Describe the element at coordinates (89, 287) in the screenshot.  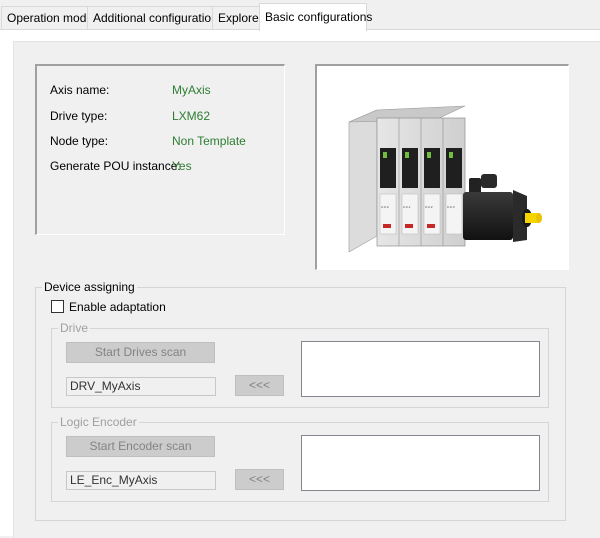
I see `device-assigning-title: Device assigning` at that location.